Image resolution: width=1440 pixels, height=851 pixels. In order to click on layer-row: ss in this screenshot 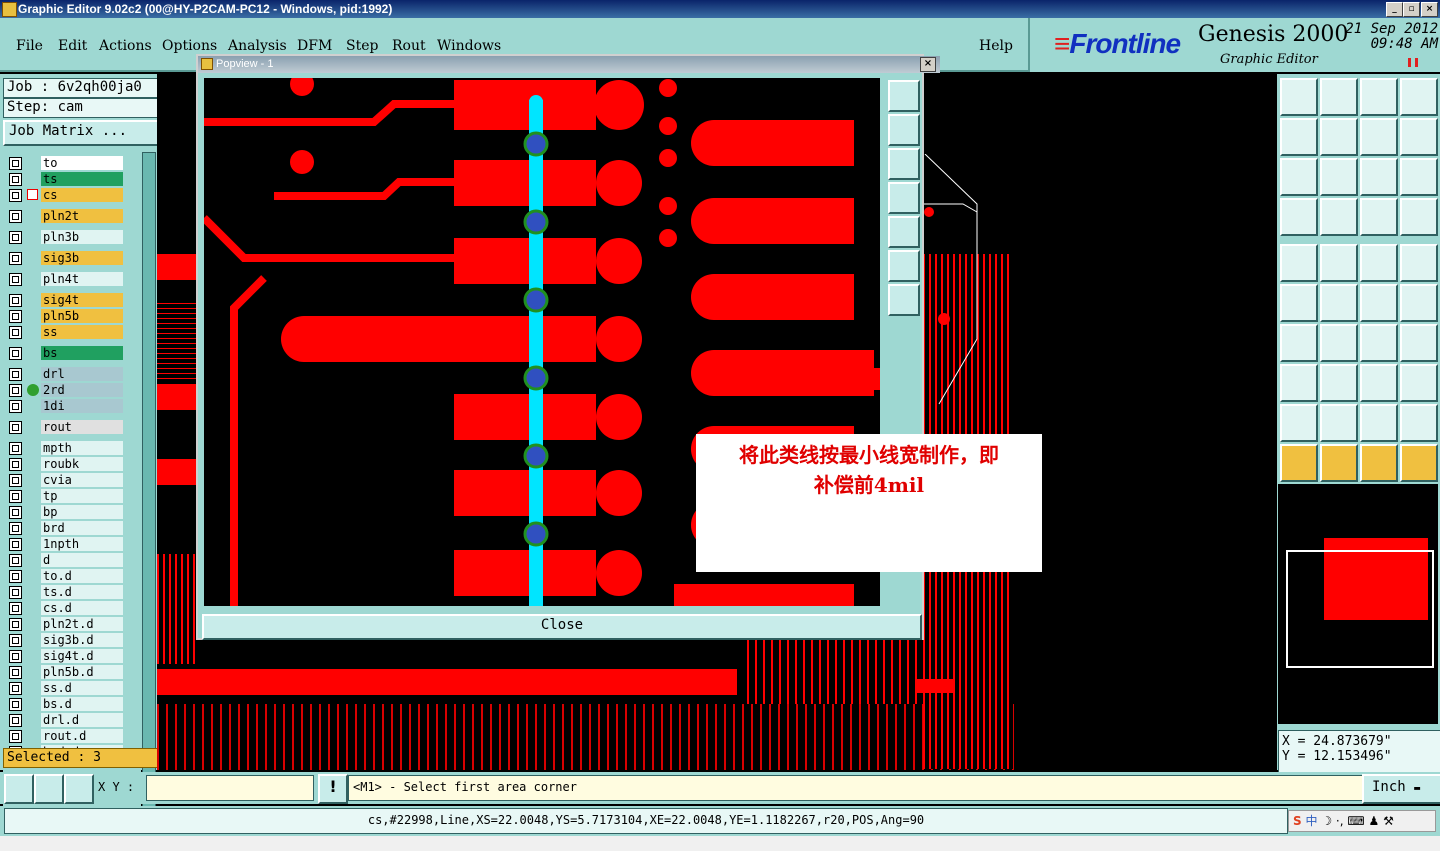, I will do `click(72, 332)`.